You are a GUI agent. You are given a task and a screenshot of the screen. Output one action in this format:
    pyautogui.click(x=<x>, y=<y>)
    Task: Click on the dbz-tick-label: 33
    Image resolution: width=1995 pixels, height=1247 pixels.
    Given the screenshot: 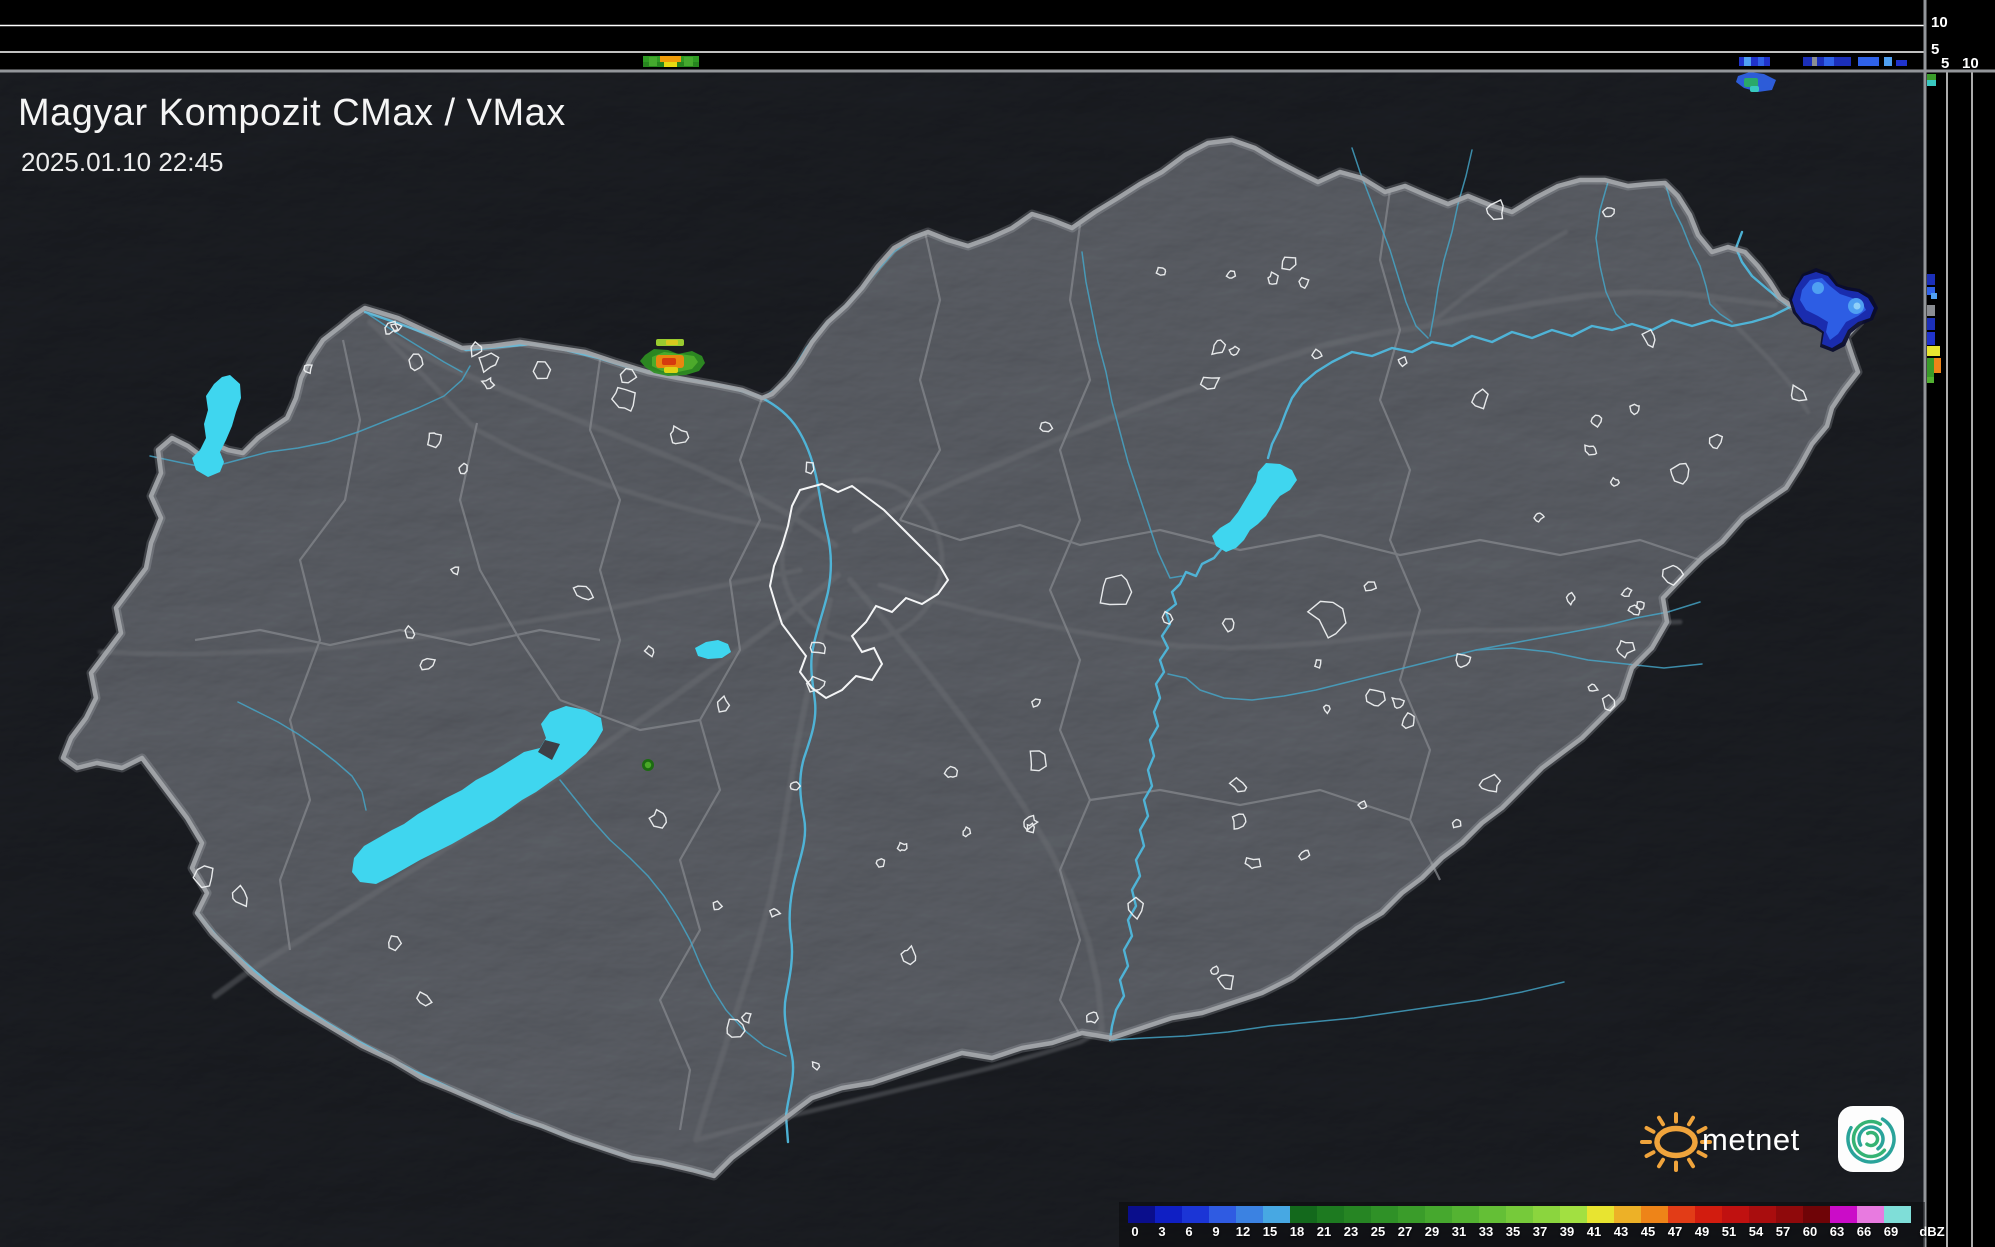 What is the action you would take?
    pyautogui.click(x=1486, y=1231)
    